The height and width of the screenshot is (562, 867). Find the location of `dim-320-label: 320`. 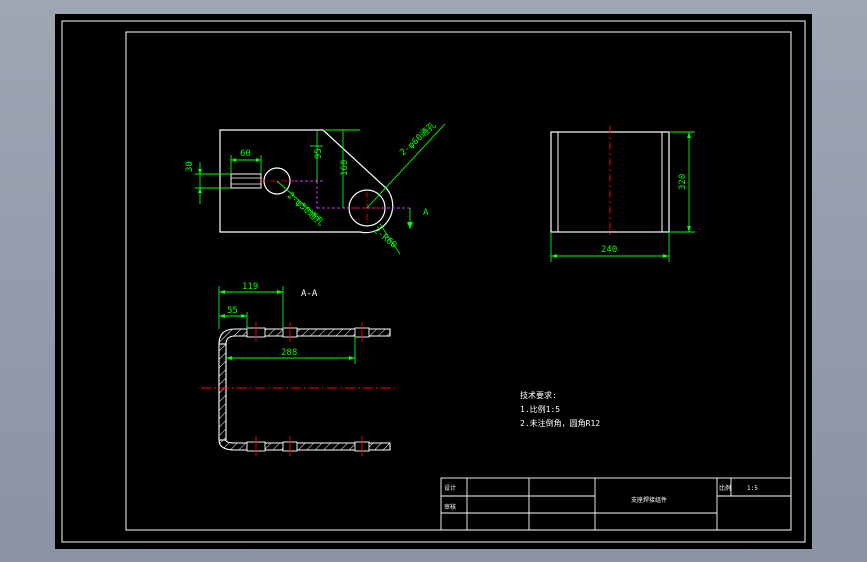

dim-320-label: 320 is located at coordinates (683, 182).